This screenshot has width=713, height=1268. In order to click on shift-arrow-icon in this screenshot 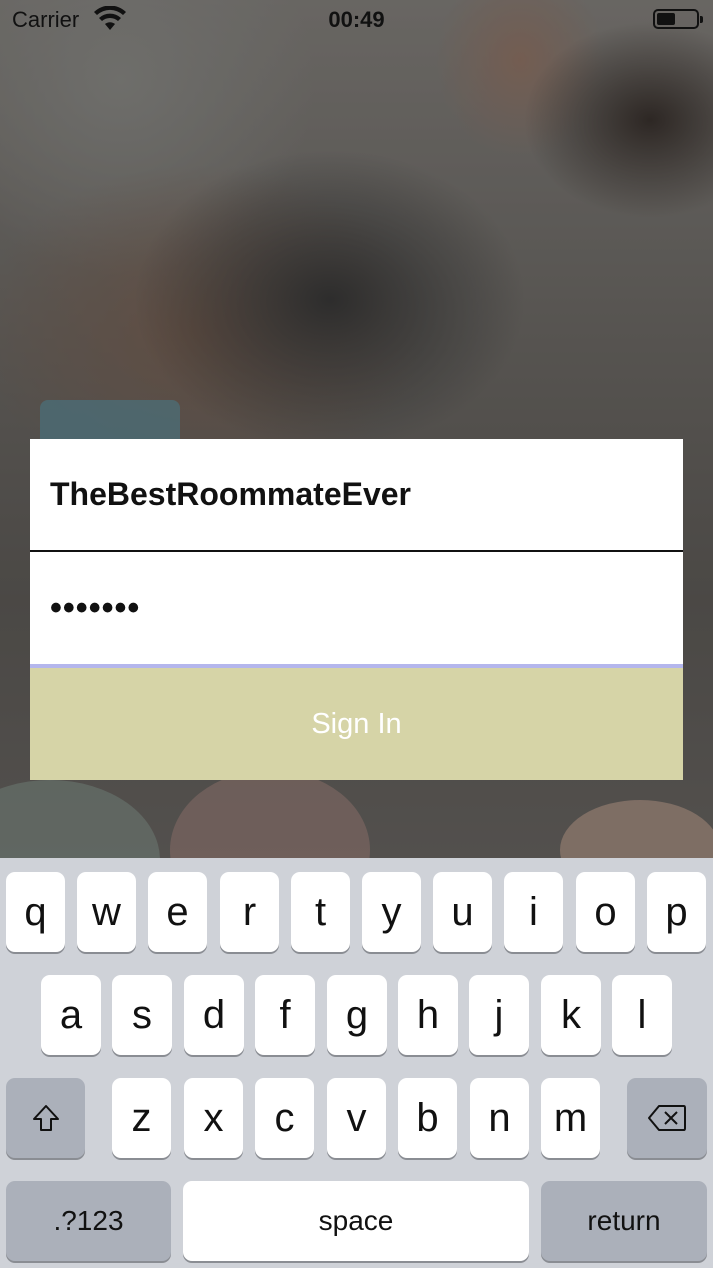, I will do `click(45, 1118)`.